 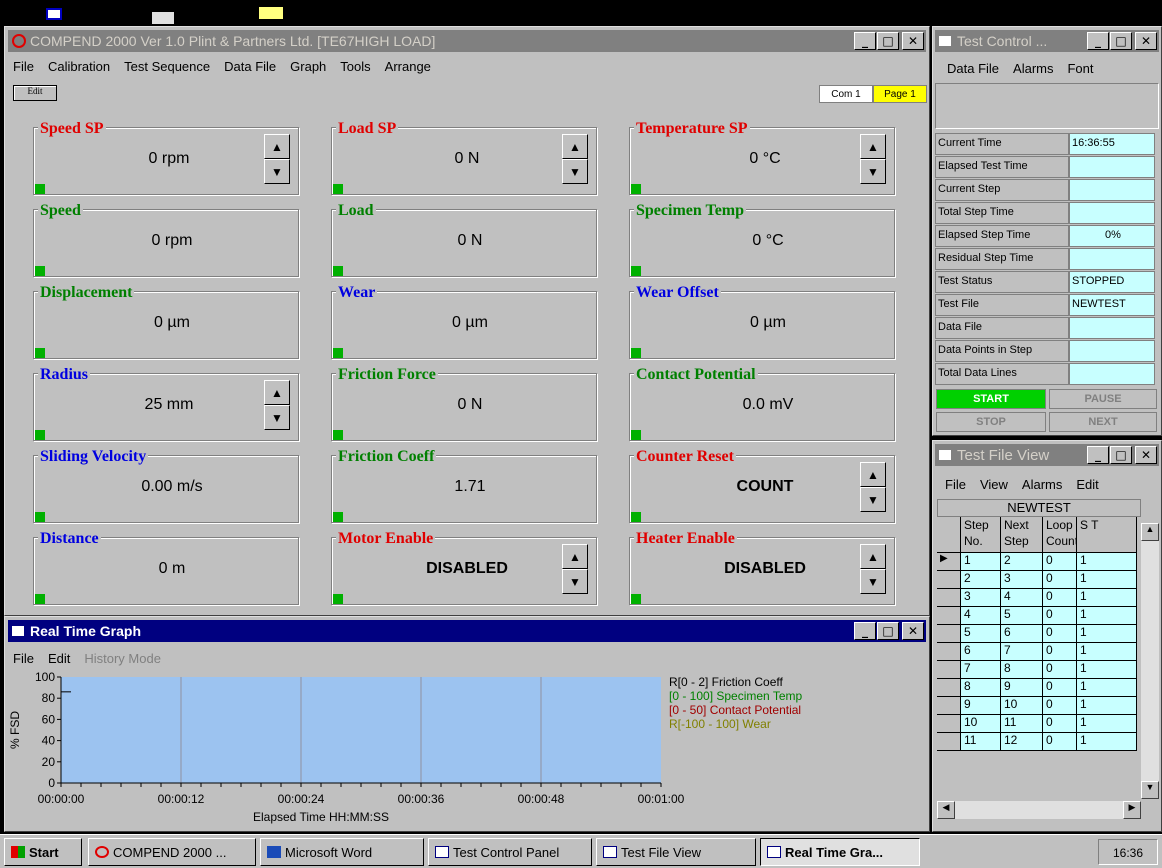 What do you see at coordinates (865, 631) in the screenshot?
I see `graph-minimize-button: _` at bounding box center [865, 631].